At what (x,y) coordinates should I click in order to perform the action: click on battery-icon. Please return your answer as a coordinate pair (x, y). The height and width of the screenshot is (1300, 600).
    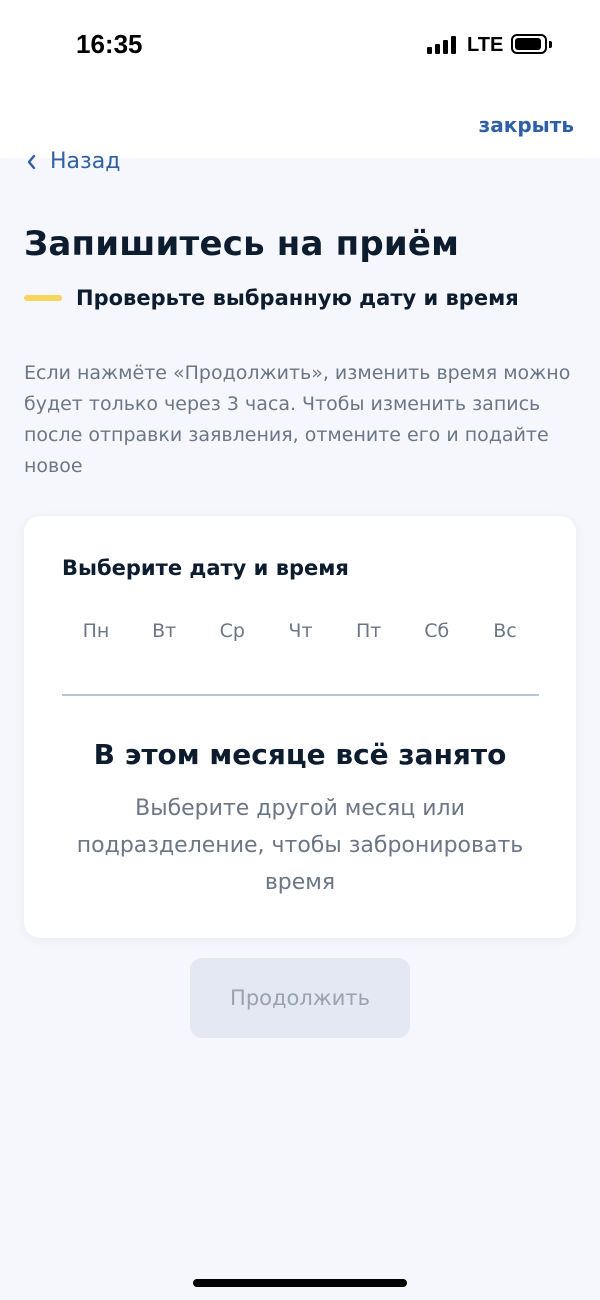
    Looking at the image, I should click on (531, 44).